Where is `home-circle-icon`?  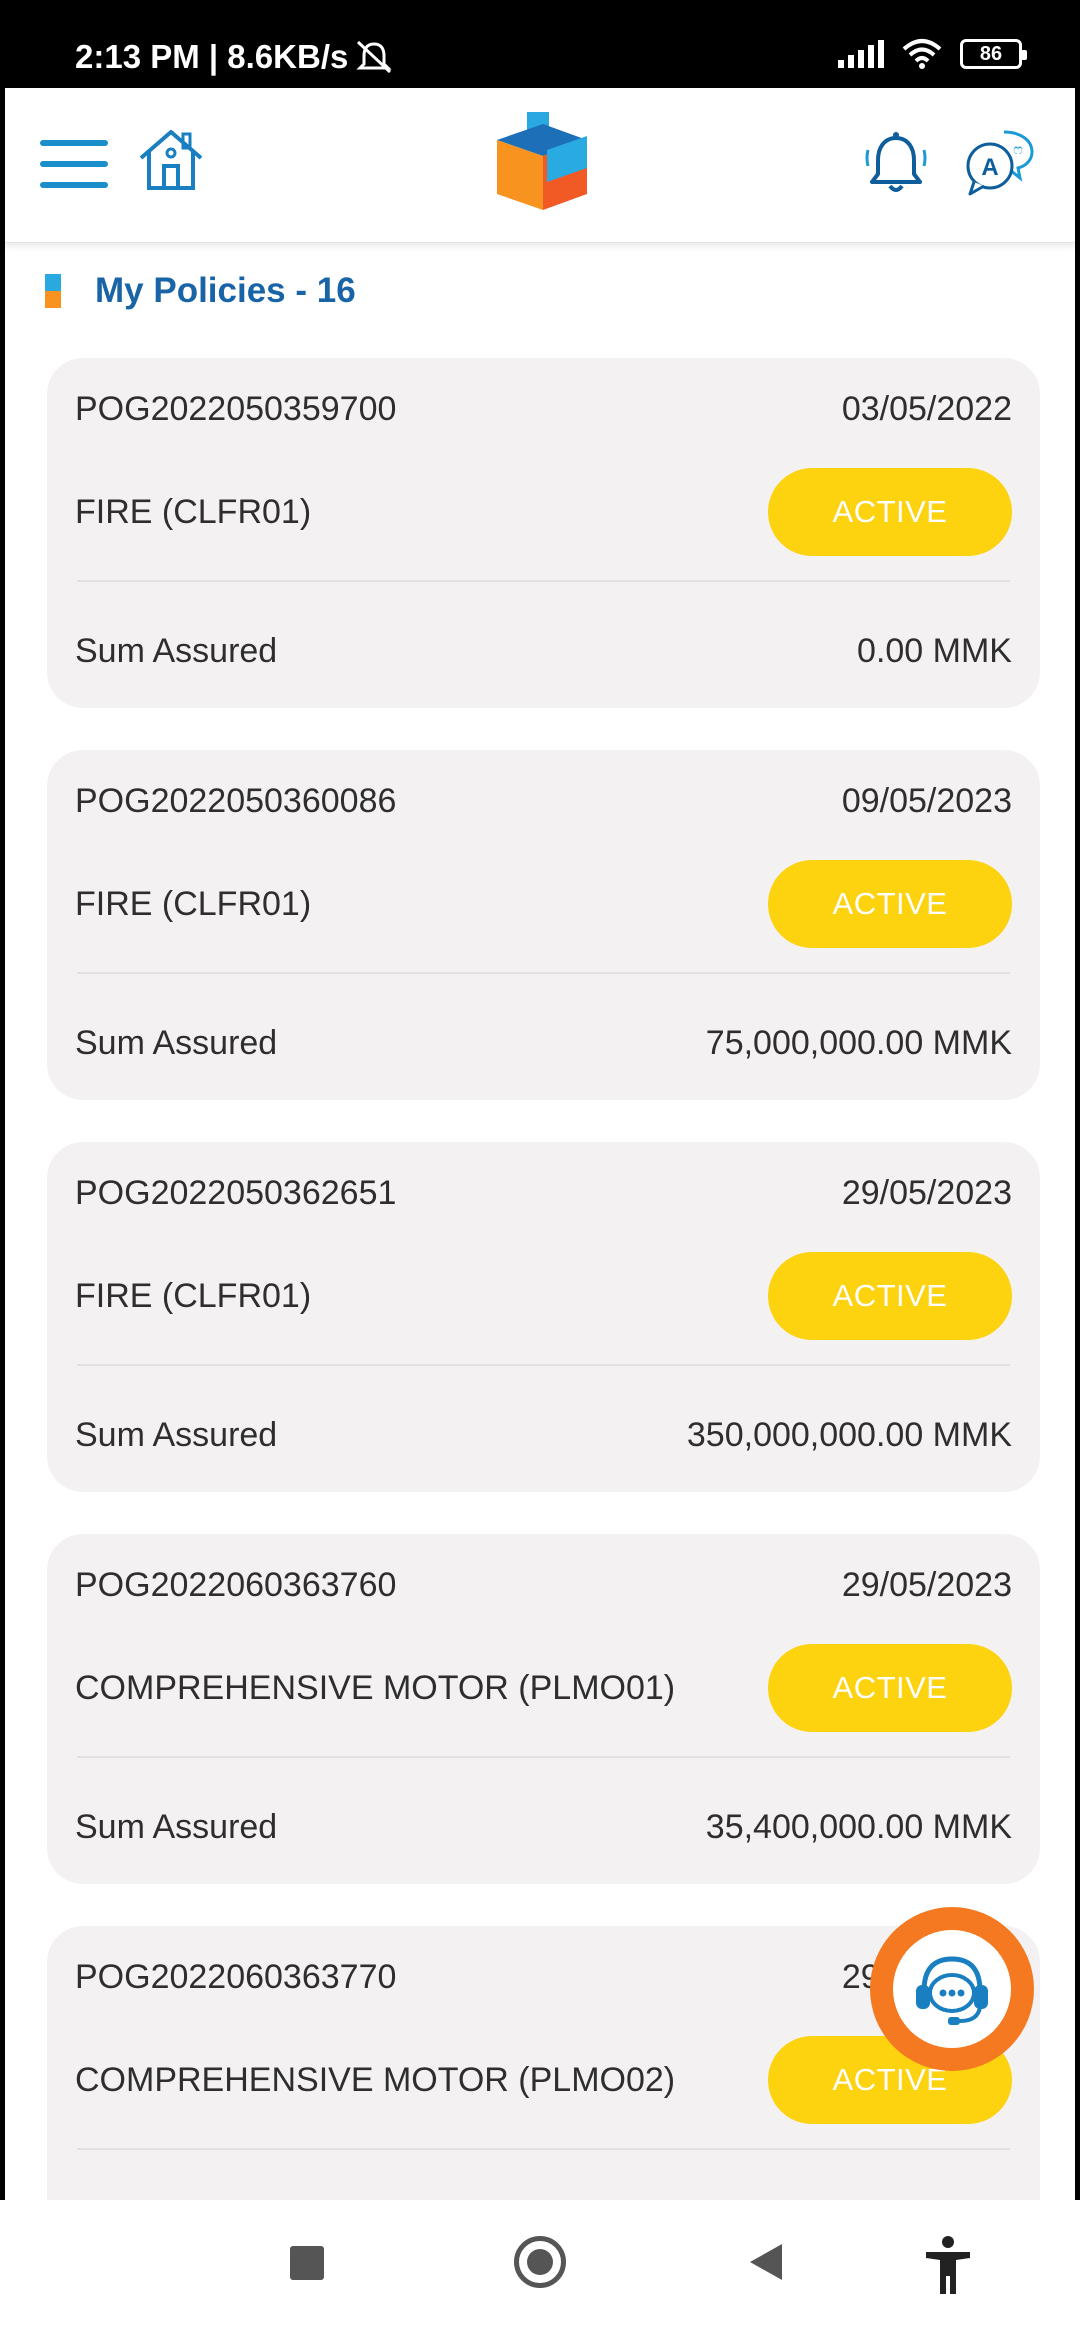 home-circle-icon is located at coordinates (540, 2262).